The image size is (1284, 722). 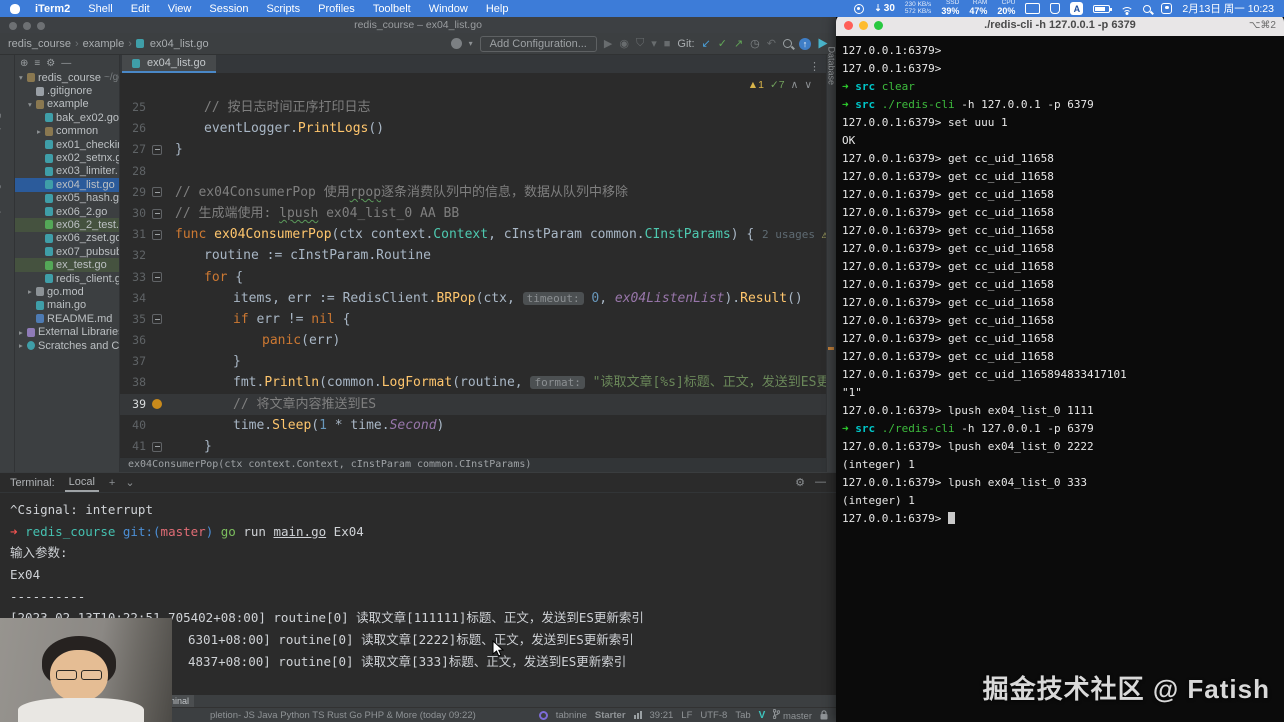 What do you see at coordinates (667, 44) in the screenshot?
I see `stop-icon: ■` at bounding box center [667, 44].